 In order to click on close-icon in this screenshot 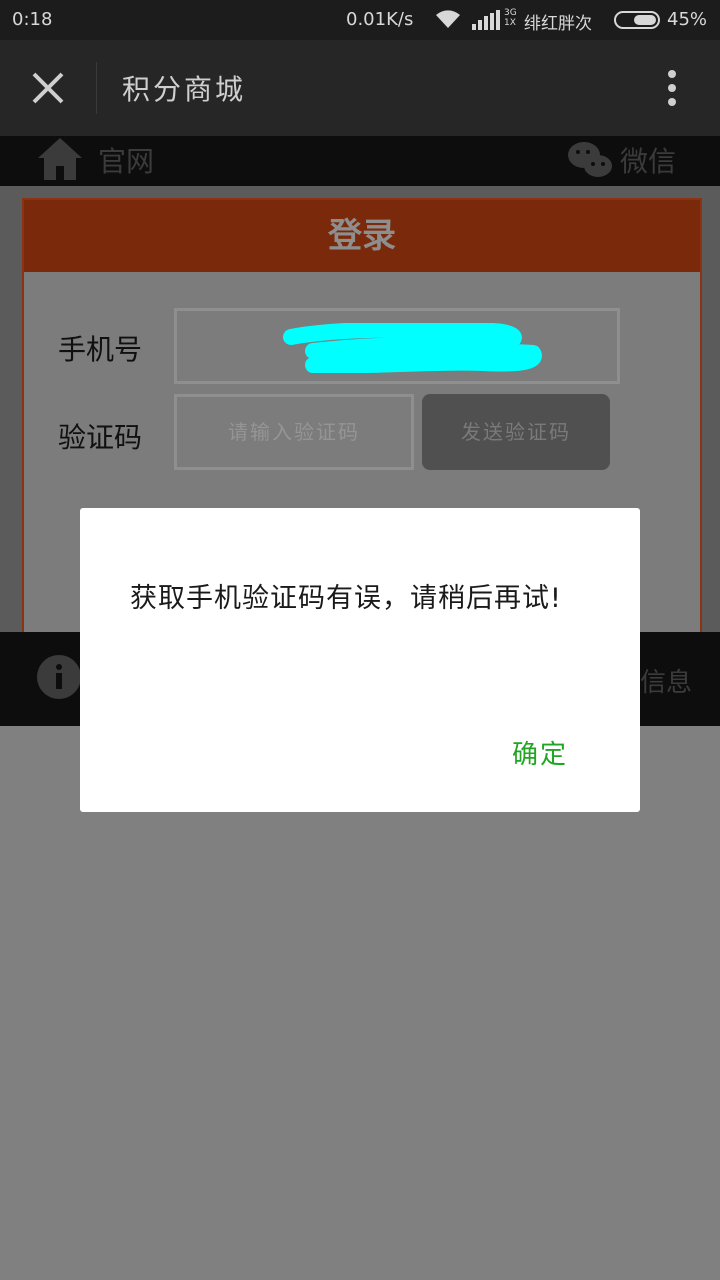, I will do `click(48, 88)`.